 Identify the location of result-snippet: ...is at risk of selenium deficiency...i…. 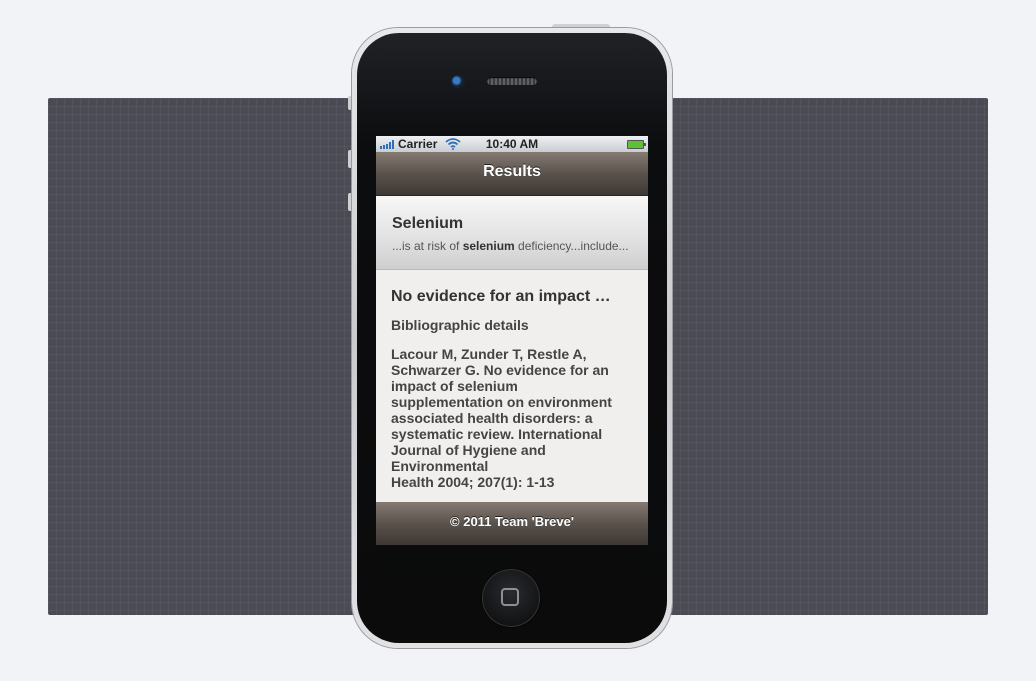
(514, 246).